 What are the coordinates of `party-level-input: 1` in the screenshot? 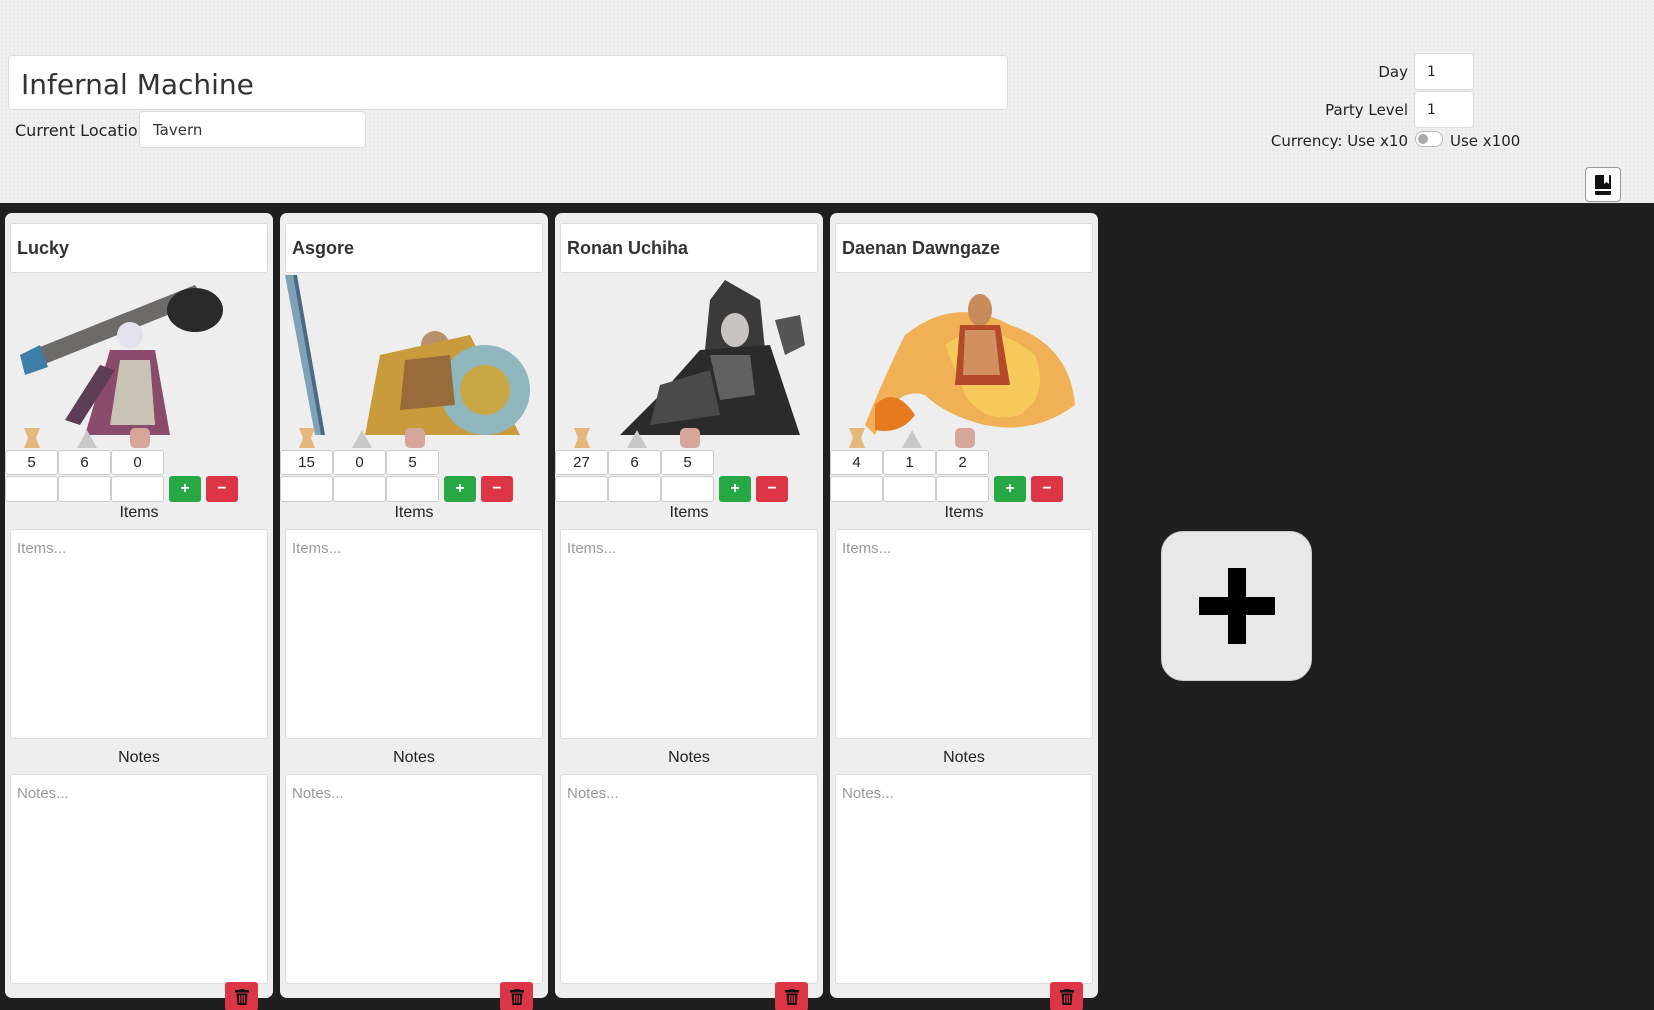 It's located at (1444, 109).